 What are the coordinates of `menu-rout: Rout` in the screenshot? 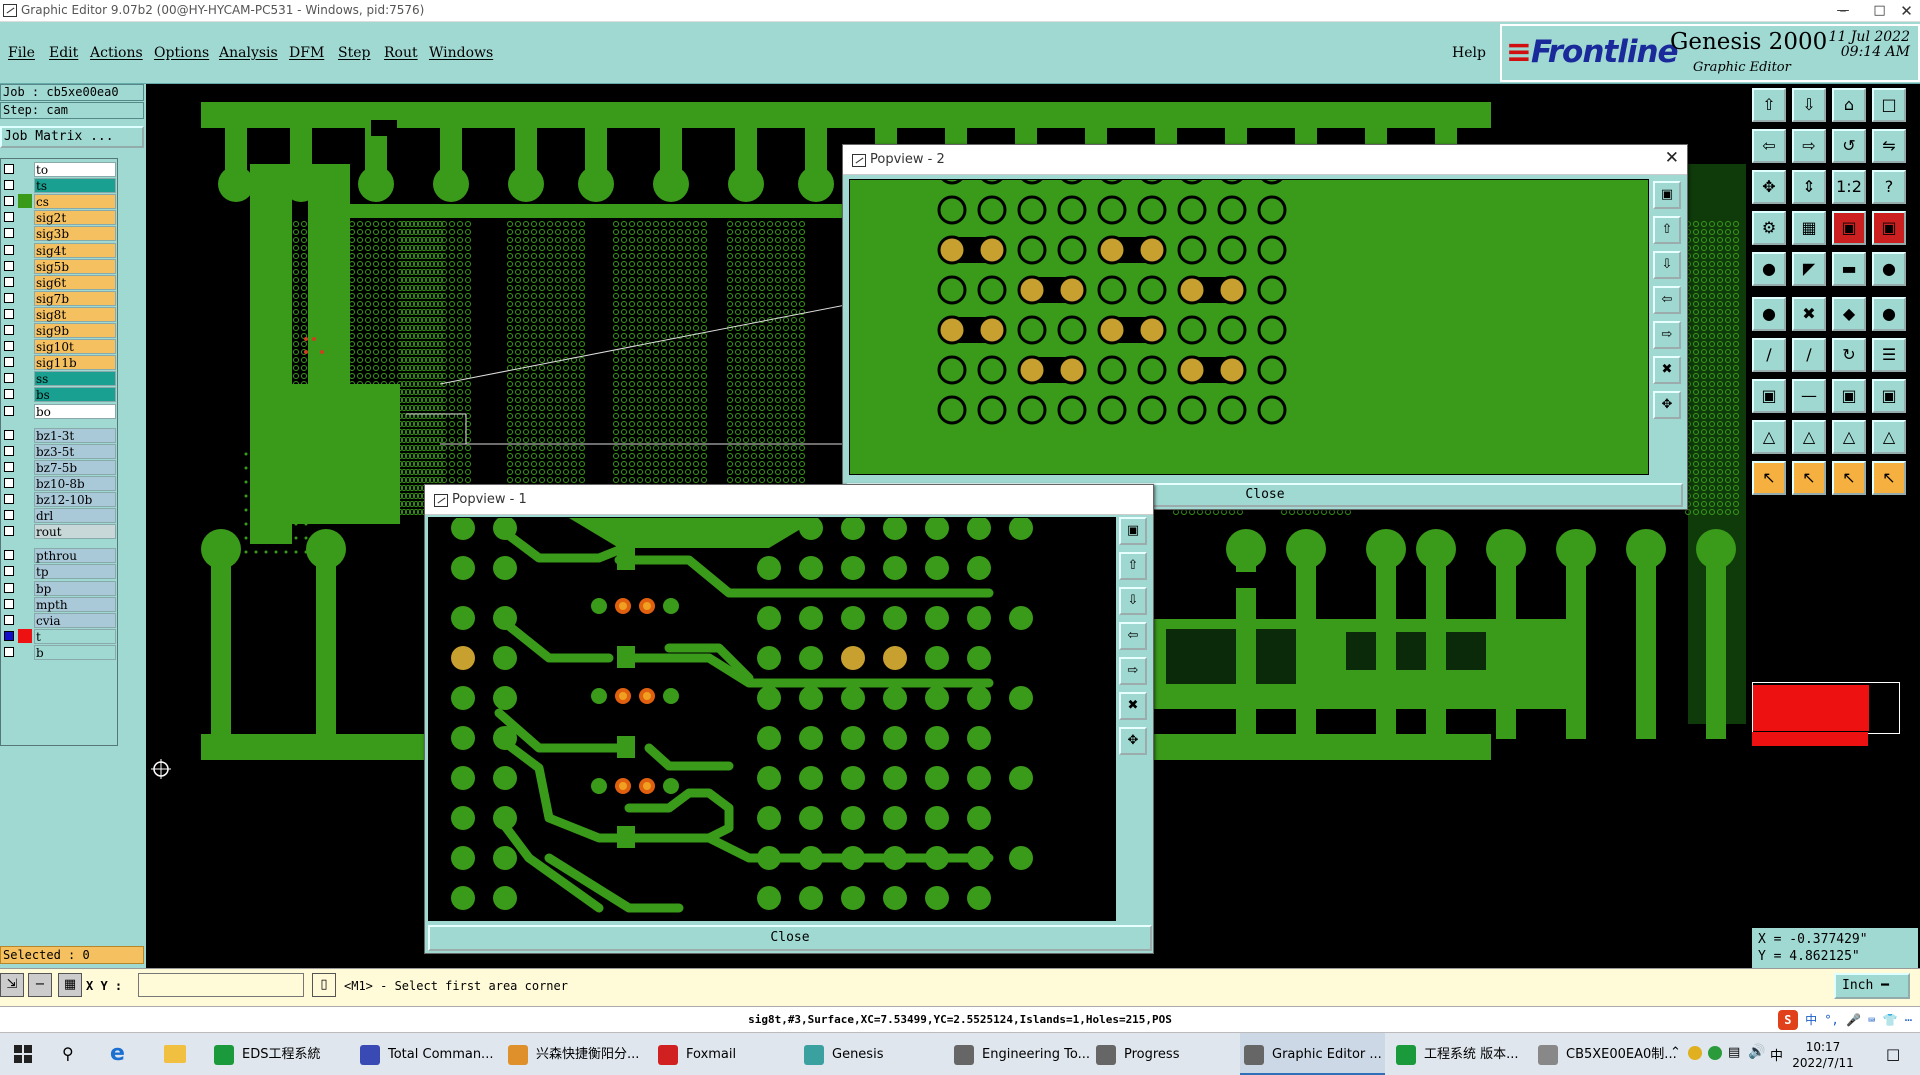 It's located at (401, 53).